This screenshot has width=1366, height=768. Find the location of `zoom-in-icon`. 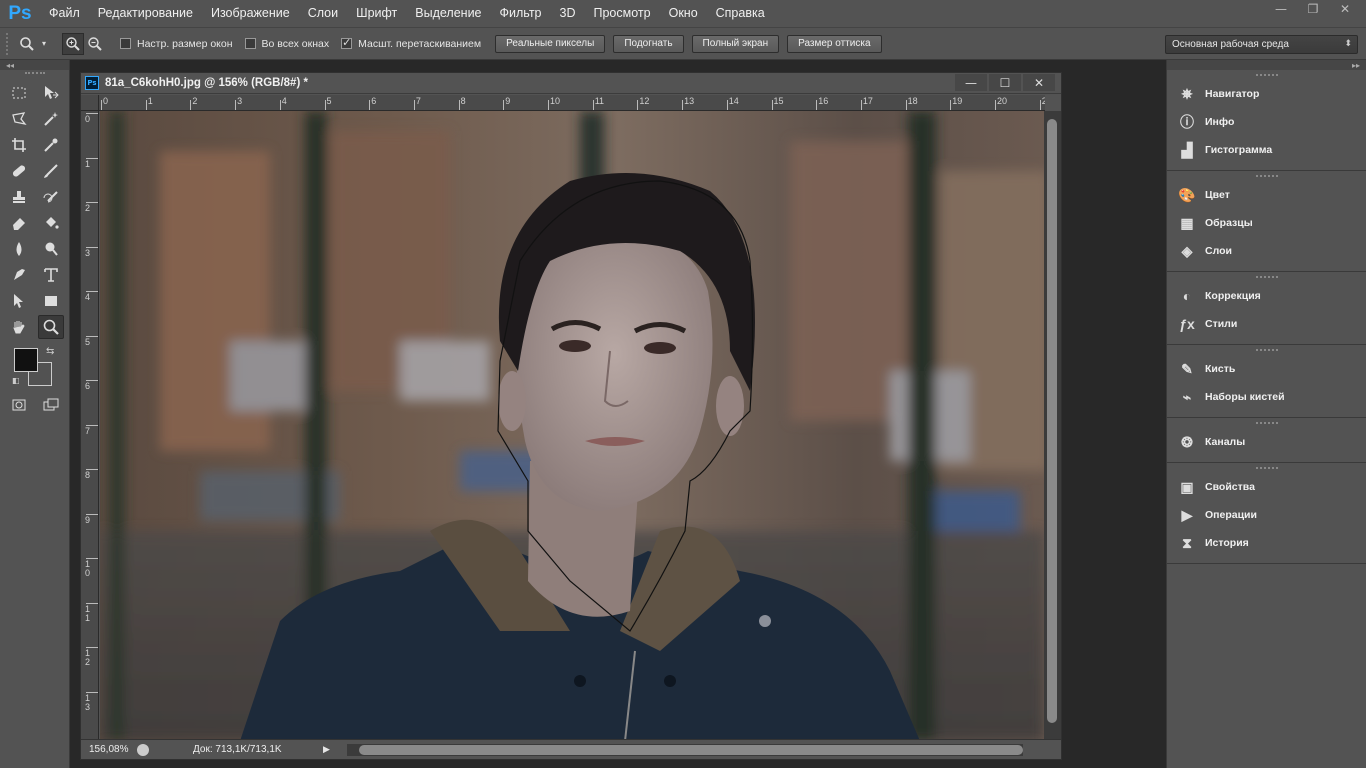

zoom-in-icon is located at coordinates (73, 43).